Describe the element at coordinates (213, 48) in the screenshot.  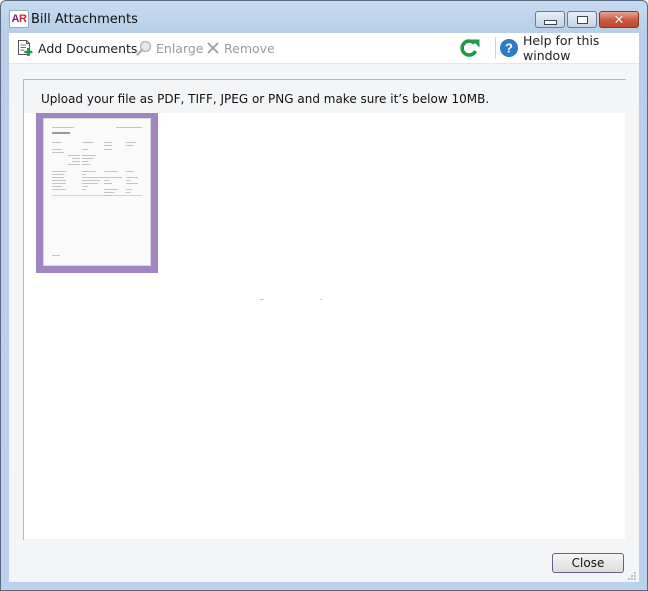
I see `remove-x-icon` at that location.